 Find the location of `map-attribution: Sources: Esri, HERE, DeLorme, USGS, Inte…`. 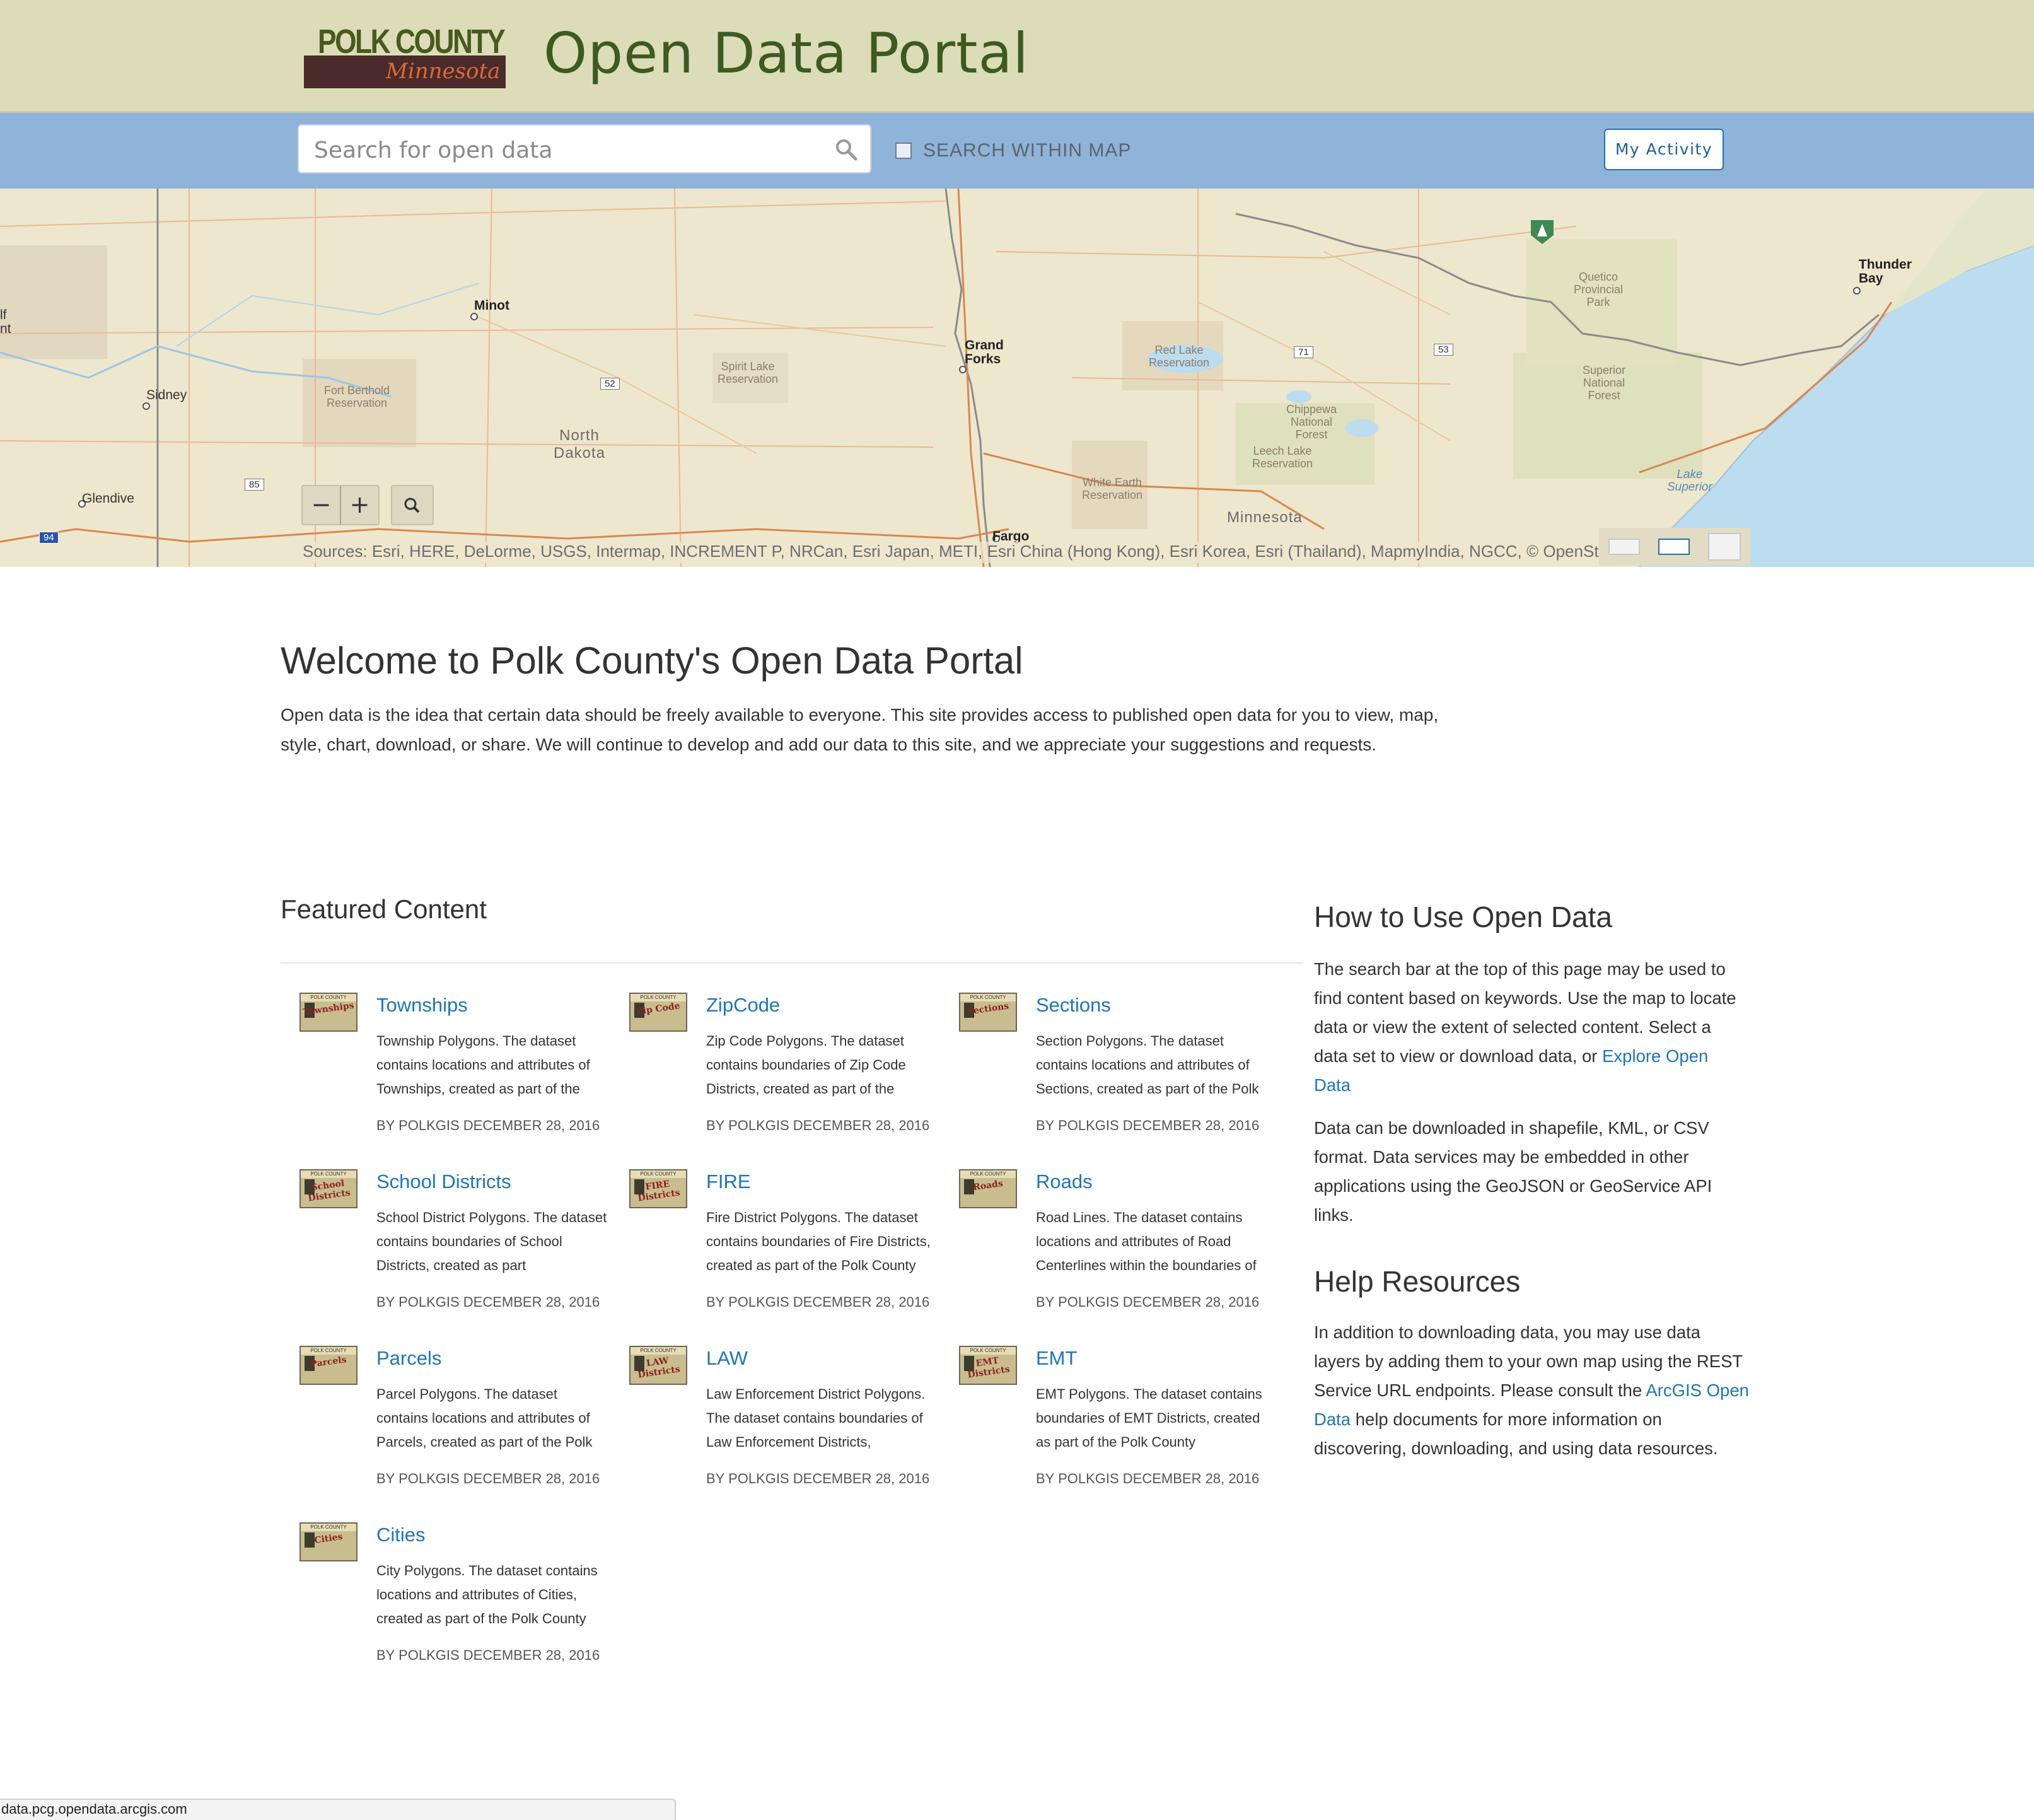

map-attribution: Sources: Esri, HERE, DeLorme, USGS, Inte… is located at coordinates (955, 552).